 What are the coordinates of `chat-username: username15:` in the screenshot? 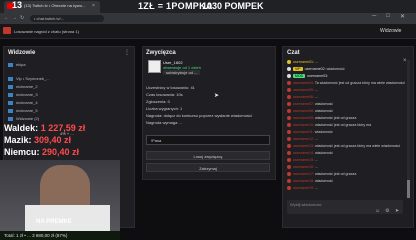 It's located at (304, 160).